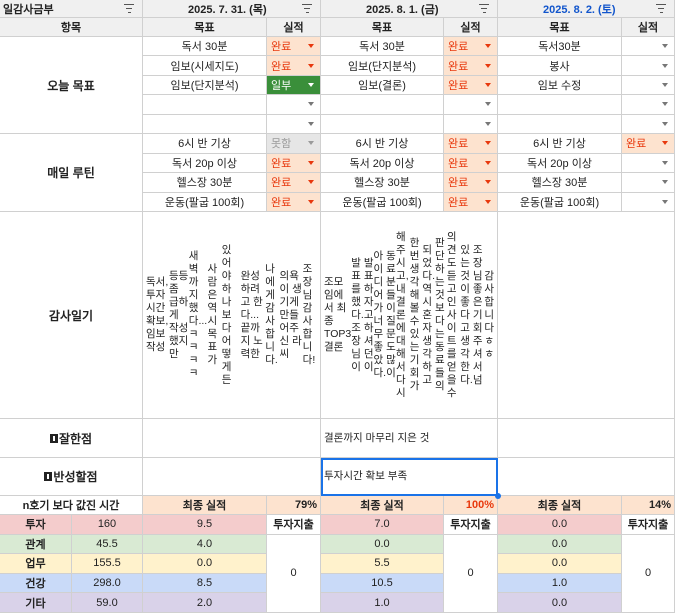 The height and width of the screenshot is (613, 675). What do you see at coordinates (409, 9) in the screenshot?
I see `date-header: 2025. 8. 1. (금)` at bounding box center [409, 9].